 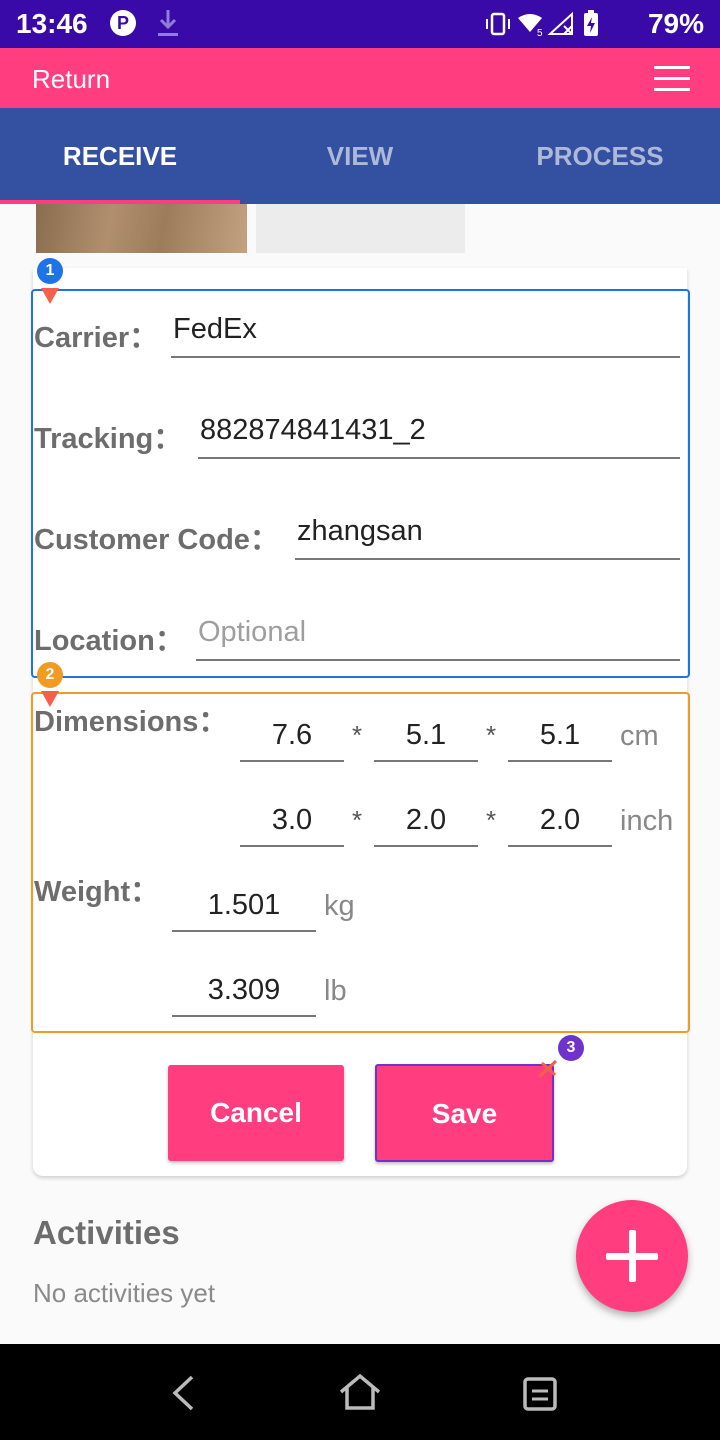 What do you see at coordinates (560, 23) in the screenshot?
I see `signal-icon` at bounding box center [560, 23].